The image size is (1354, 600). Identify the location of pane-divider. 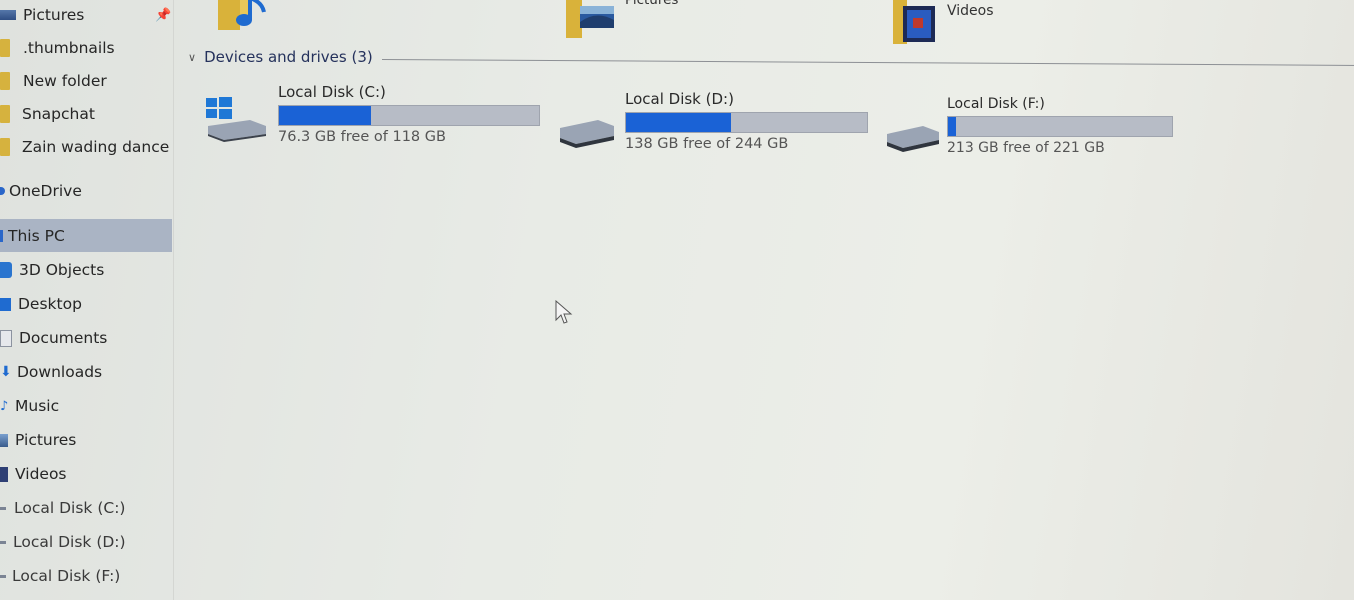
(173, 300).